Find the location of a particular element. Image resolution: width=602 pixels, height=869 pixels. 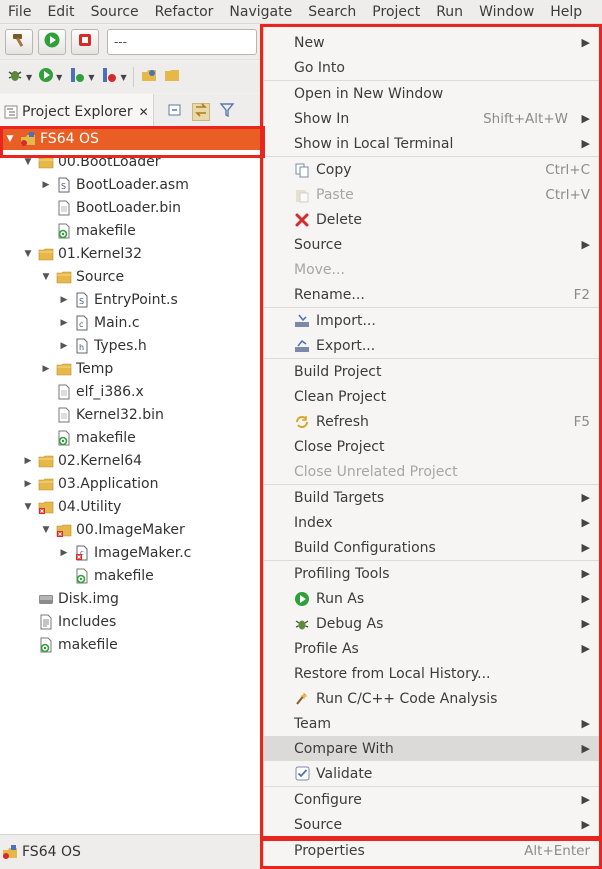

menu-item-build-targets: Build Targets ▶ is located at coordinates (432, 497).